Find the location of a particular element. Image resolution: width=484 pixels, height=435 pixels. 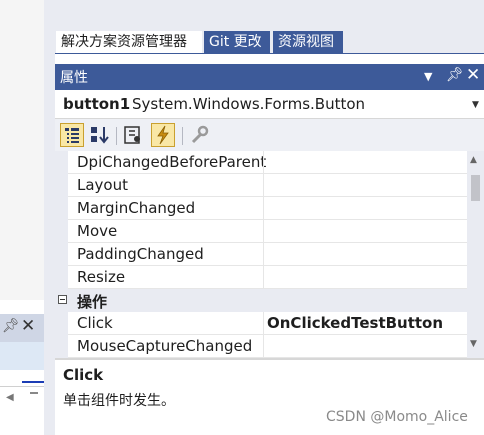

properties-title-bar: 属性 ▼ 📌︎ ✕ is located at coordinates (269, 77).